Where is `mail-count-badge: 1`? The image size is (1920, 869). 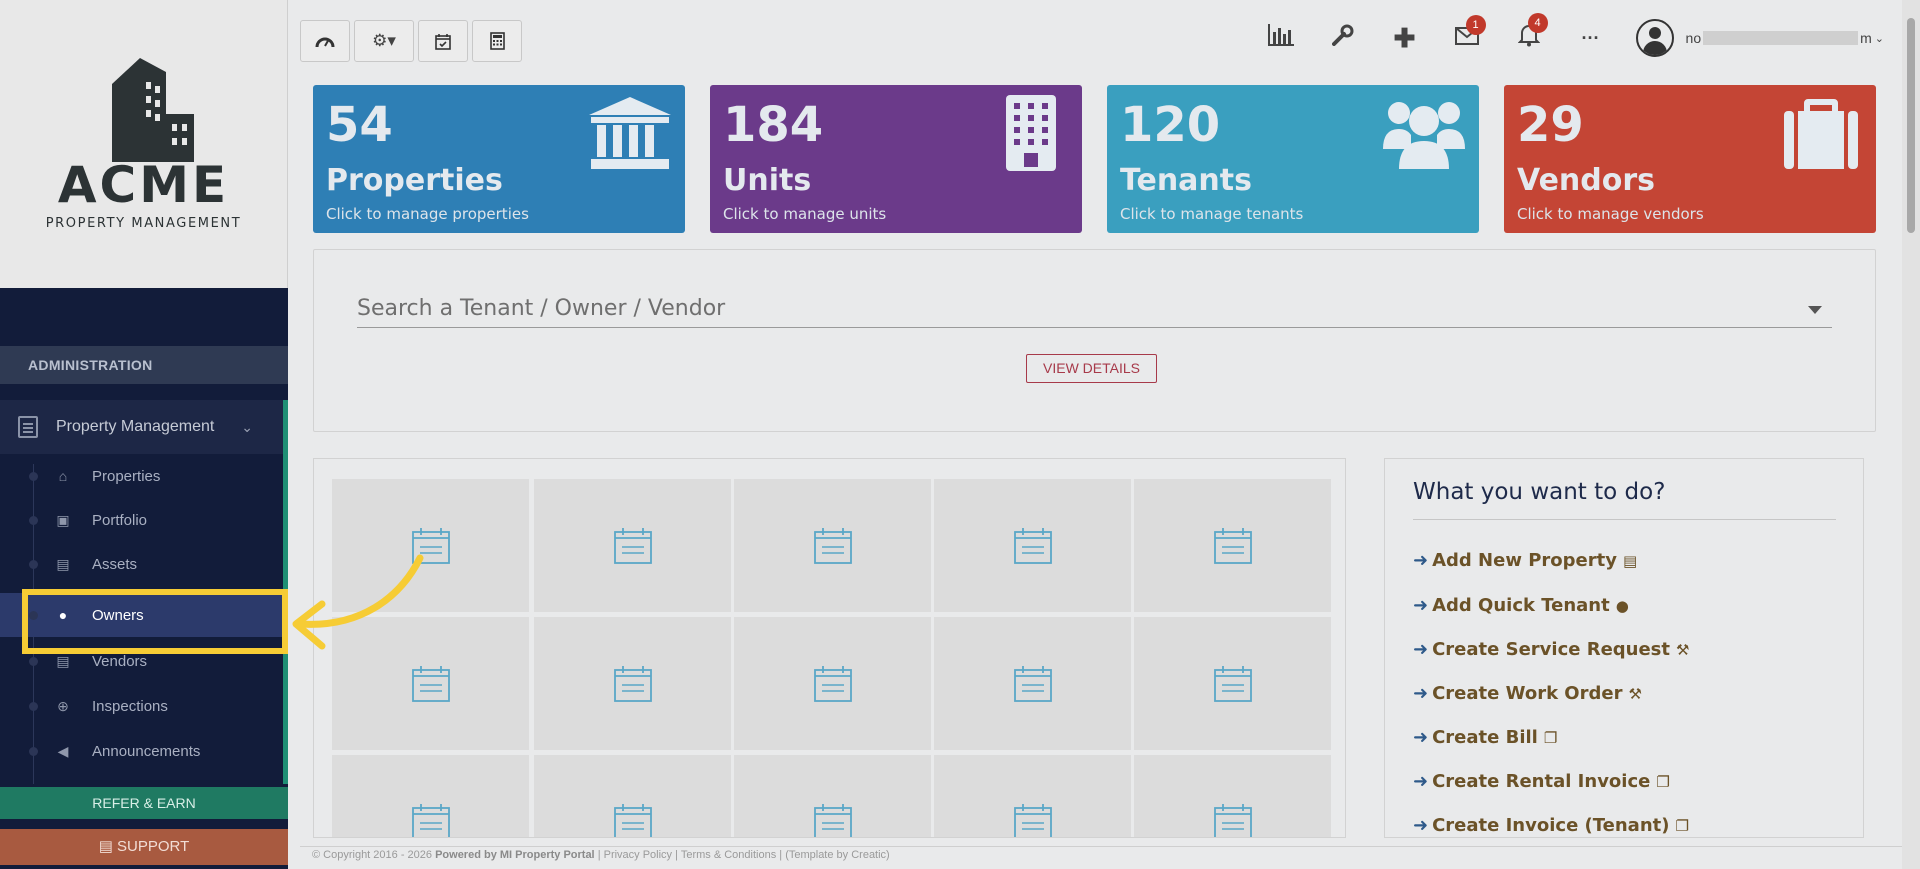
mail-count-badge: 1 is located at coordinates (1475, 25).